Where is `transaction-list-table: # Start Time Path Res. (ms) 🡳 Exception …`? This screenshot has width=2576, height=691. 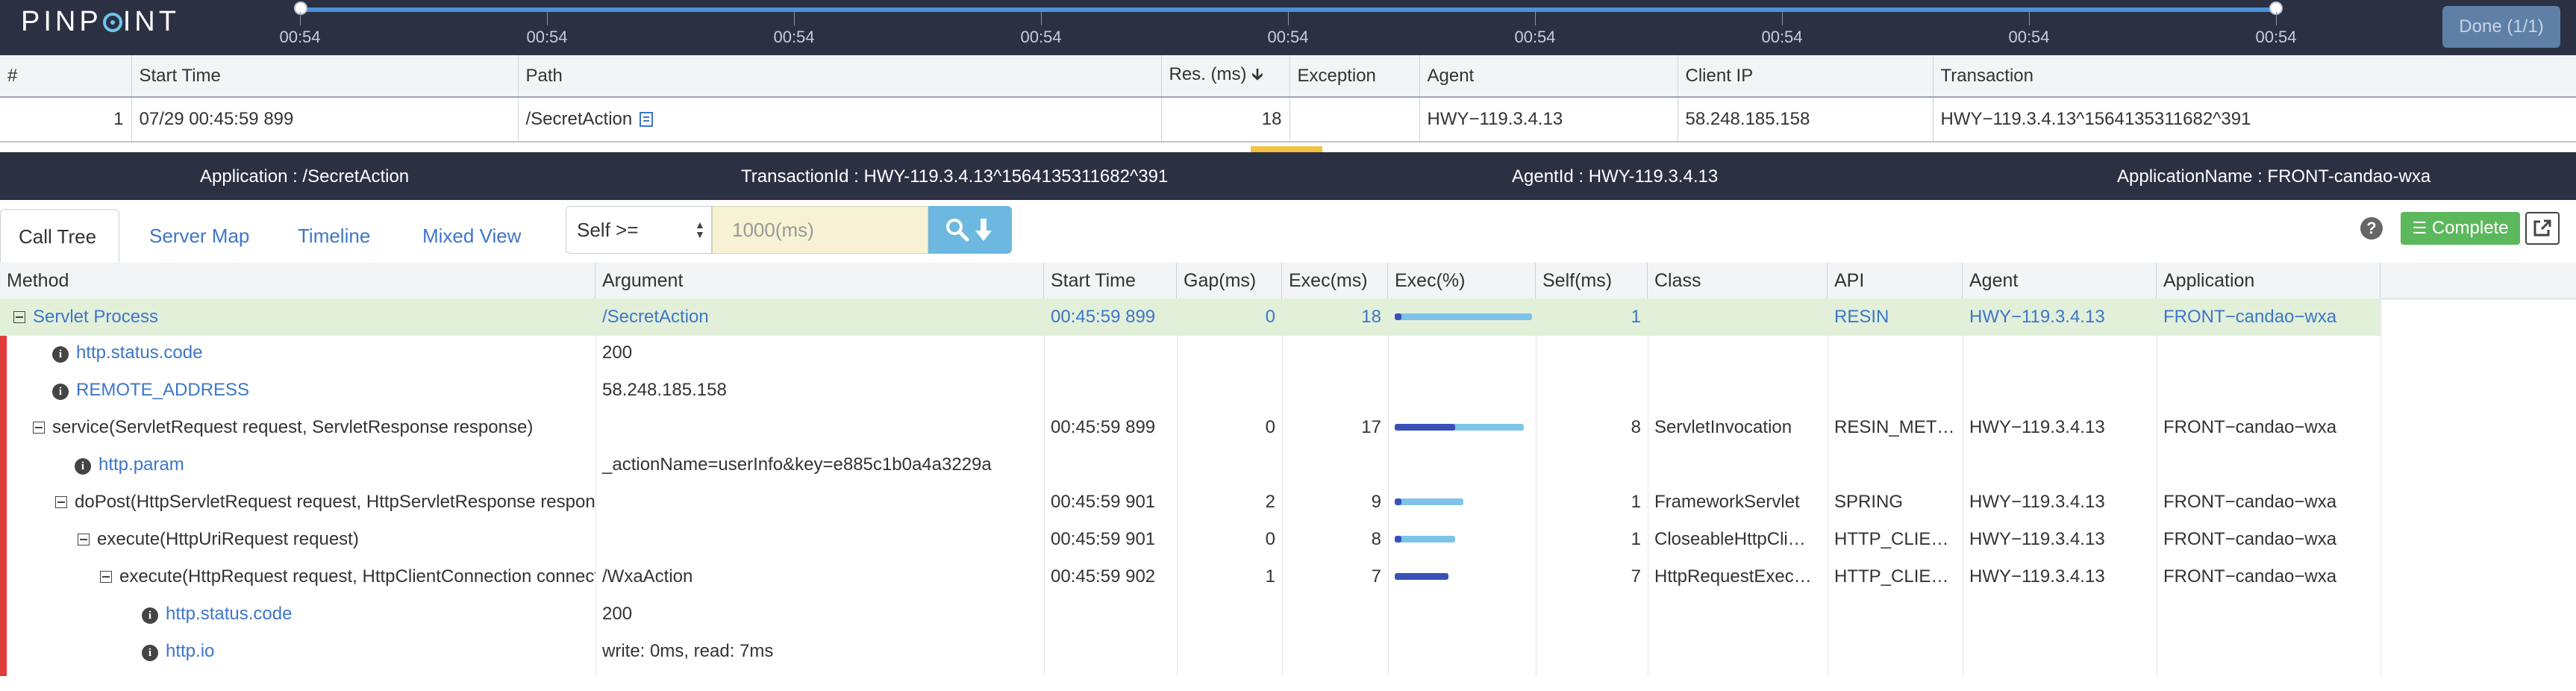 transaction-list-table: # Start Time Path Res. (ms) 🡳 Exception … is located at coordinates (1288, 99).